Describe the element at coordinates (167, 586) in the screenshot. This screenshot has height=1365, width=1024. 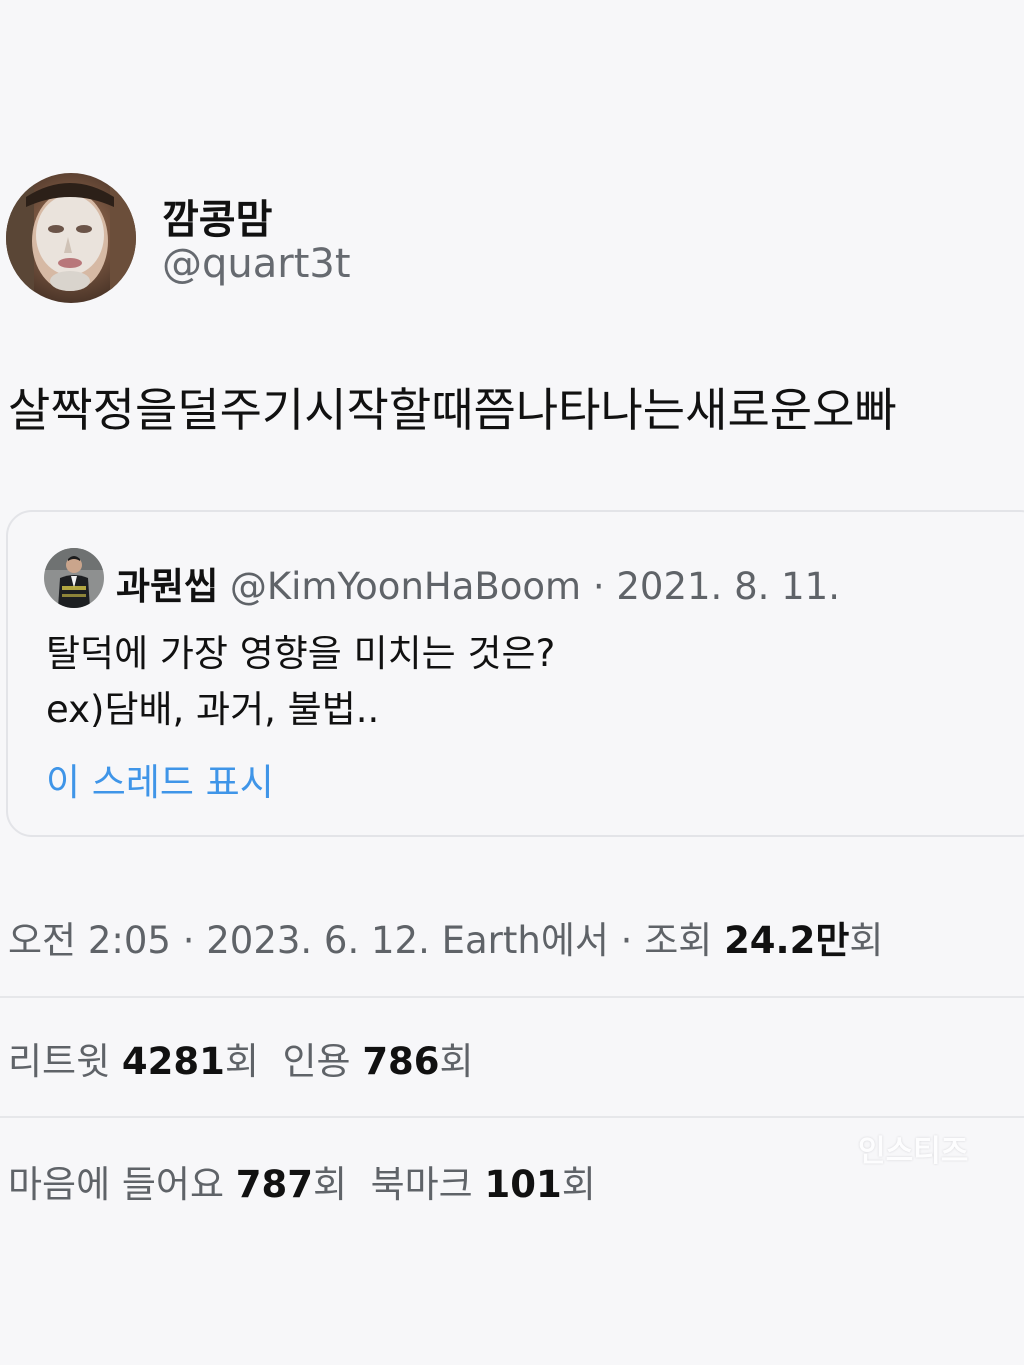
I see `quoted-author-name: 과뭔씹` at that location.